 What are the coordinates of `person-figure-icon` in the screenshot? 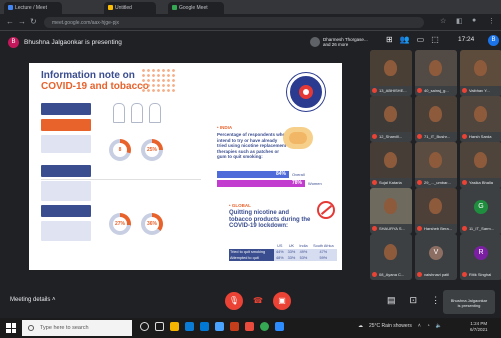 It's located at (137, 113).